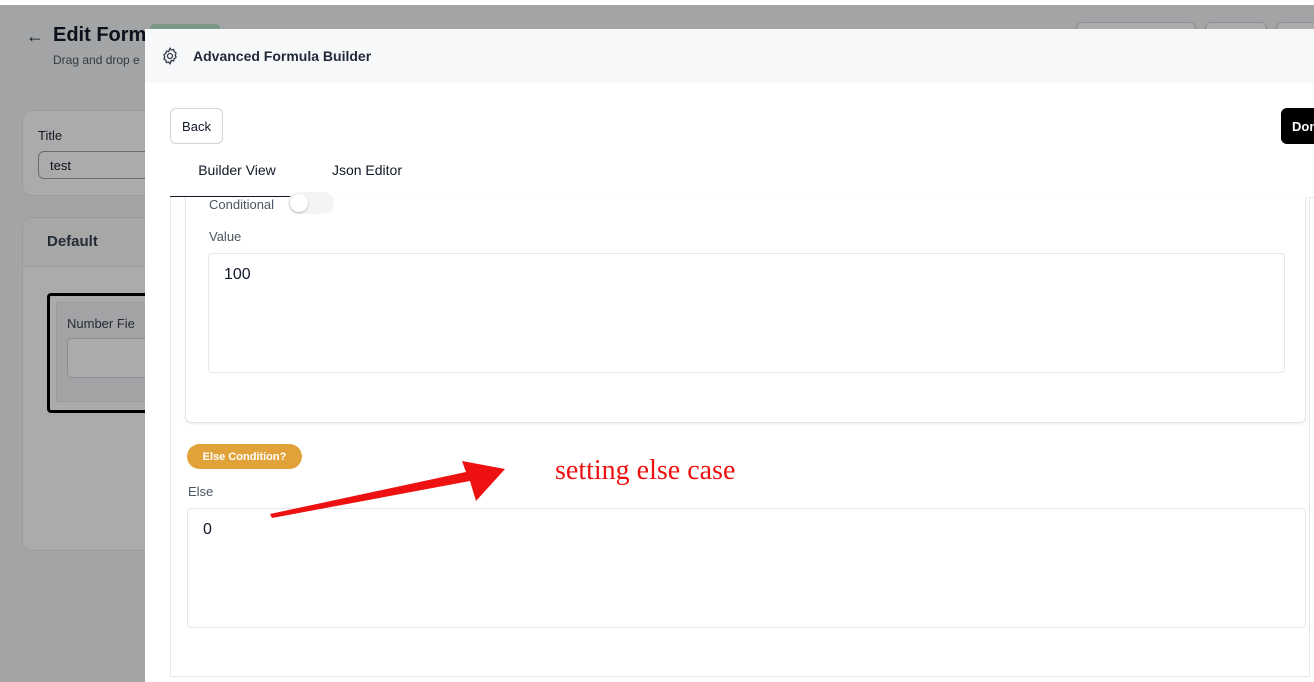 Image resolution: width=1314 pixels, height=682 pixels. Describe the element at coordinates (201, 491) in the screenshot. I see `else-label: Else` at that location.